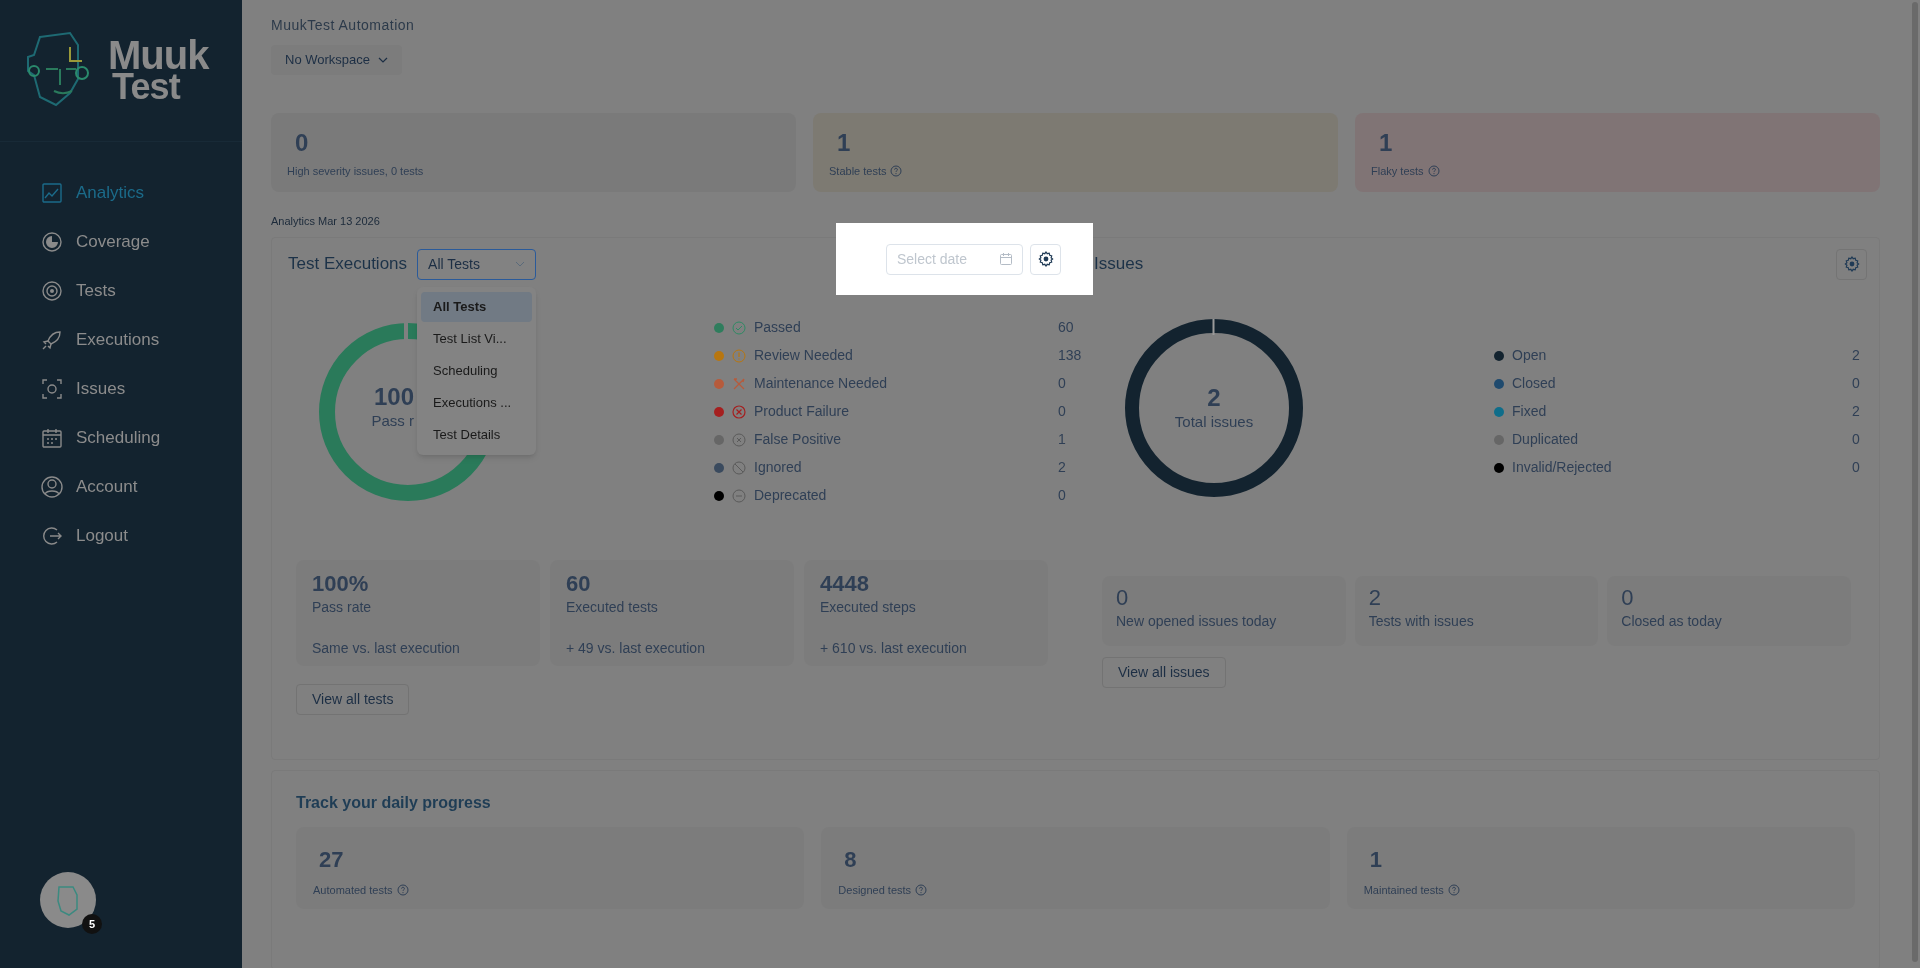  Describe the element at coordinates (353, 699) in the screenshot. I see `view-all-tests-button: View all tests` at that location.